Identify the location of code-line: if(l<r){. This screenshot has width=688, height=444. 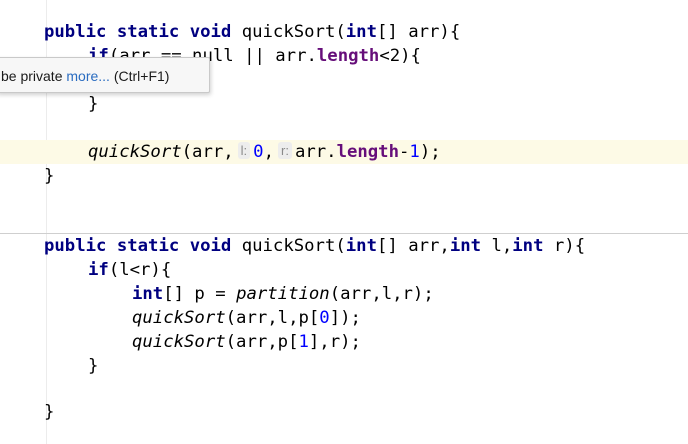
(344, 270).